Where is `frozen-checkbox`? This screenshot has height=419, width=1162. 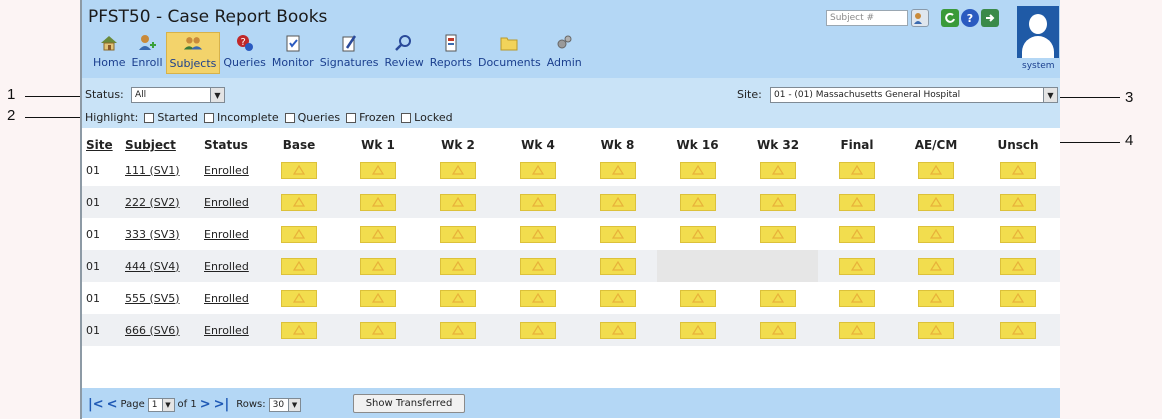
frozen-checkbox is located at coordinates (351, 117).